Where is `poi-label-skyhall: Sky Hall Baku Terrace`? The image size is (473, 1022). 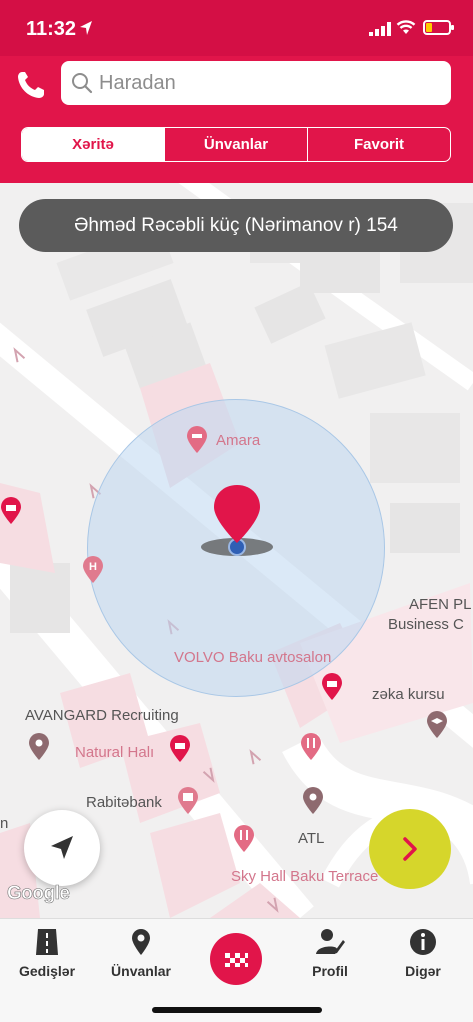 poi-label-skyhall: Sky Hall Baku Terrace is located at coordinates (305, 876).